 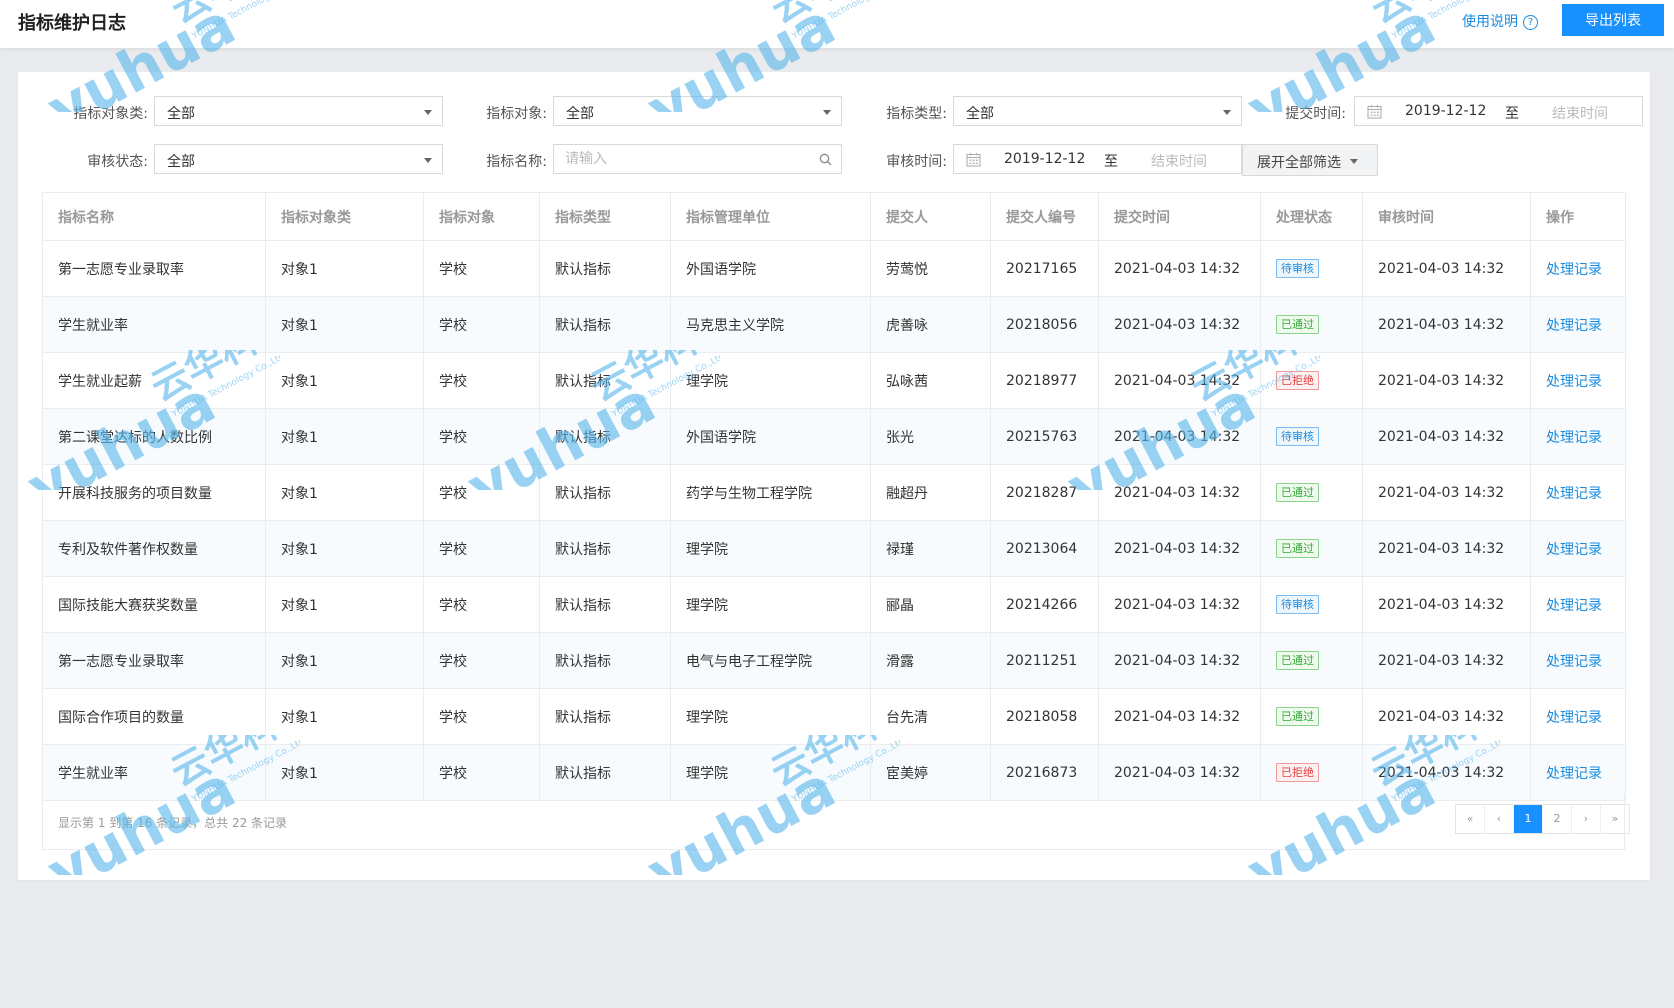 I want to click on expand-filters-label: 展开全部筛选, so click(x=1299, y=162).